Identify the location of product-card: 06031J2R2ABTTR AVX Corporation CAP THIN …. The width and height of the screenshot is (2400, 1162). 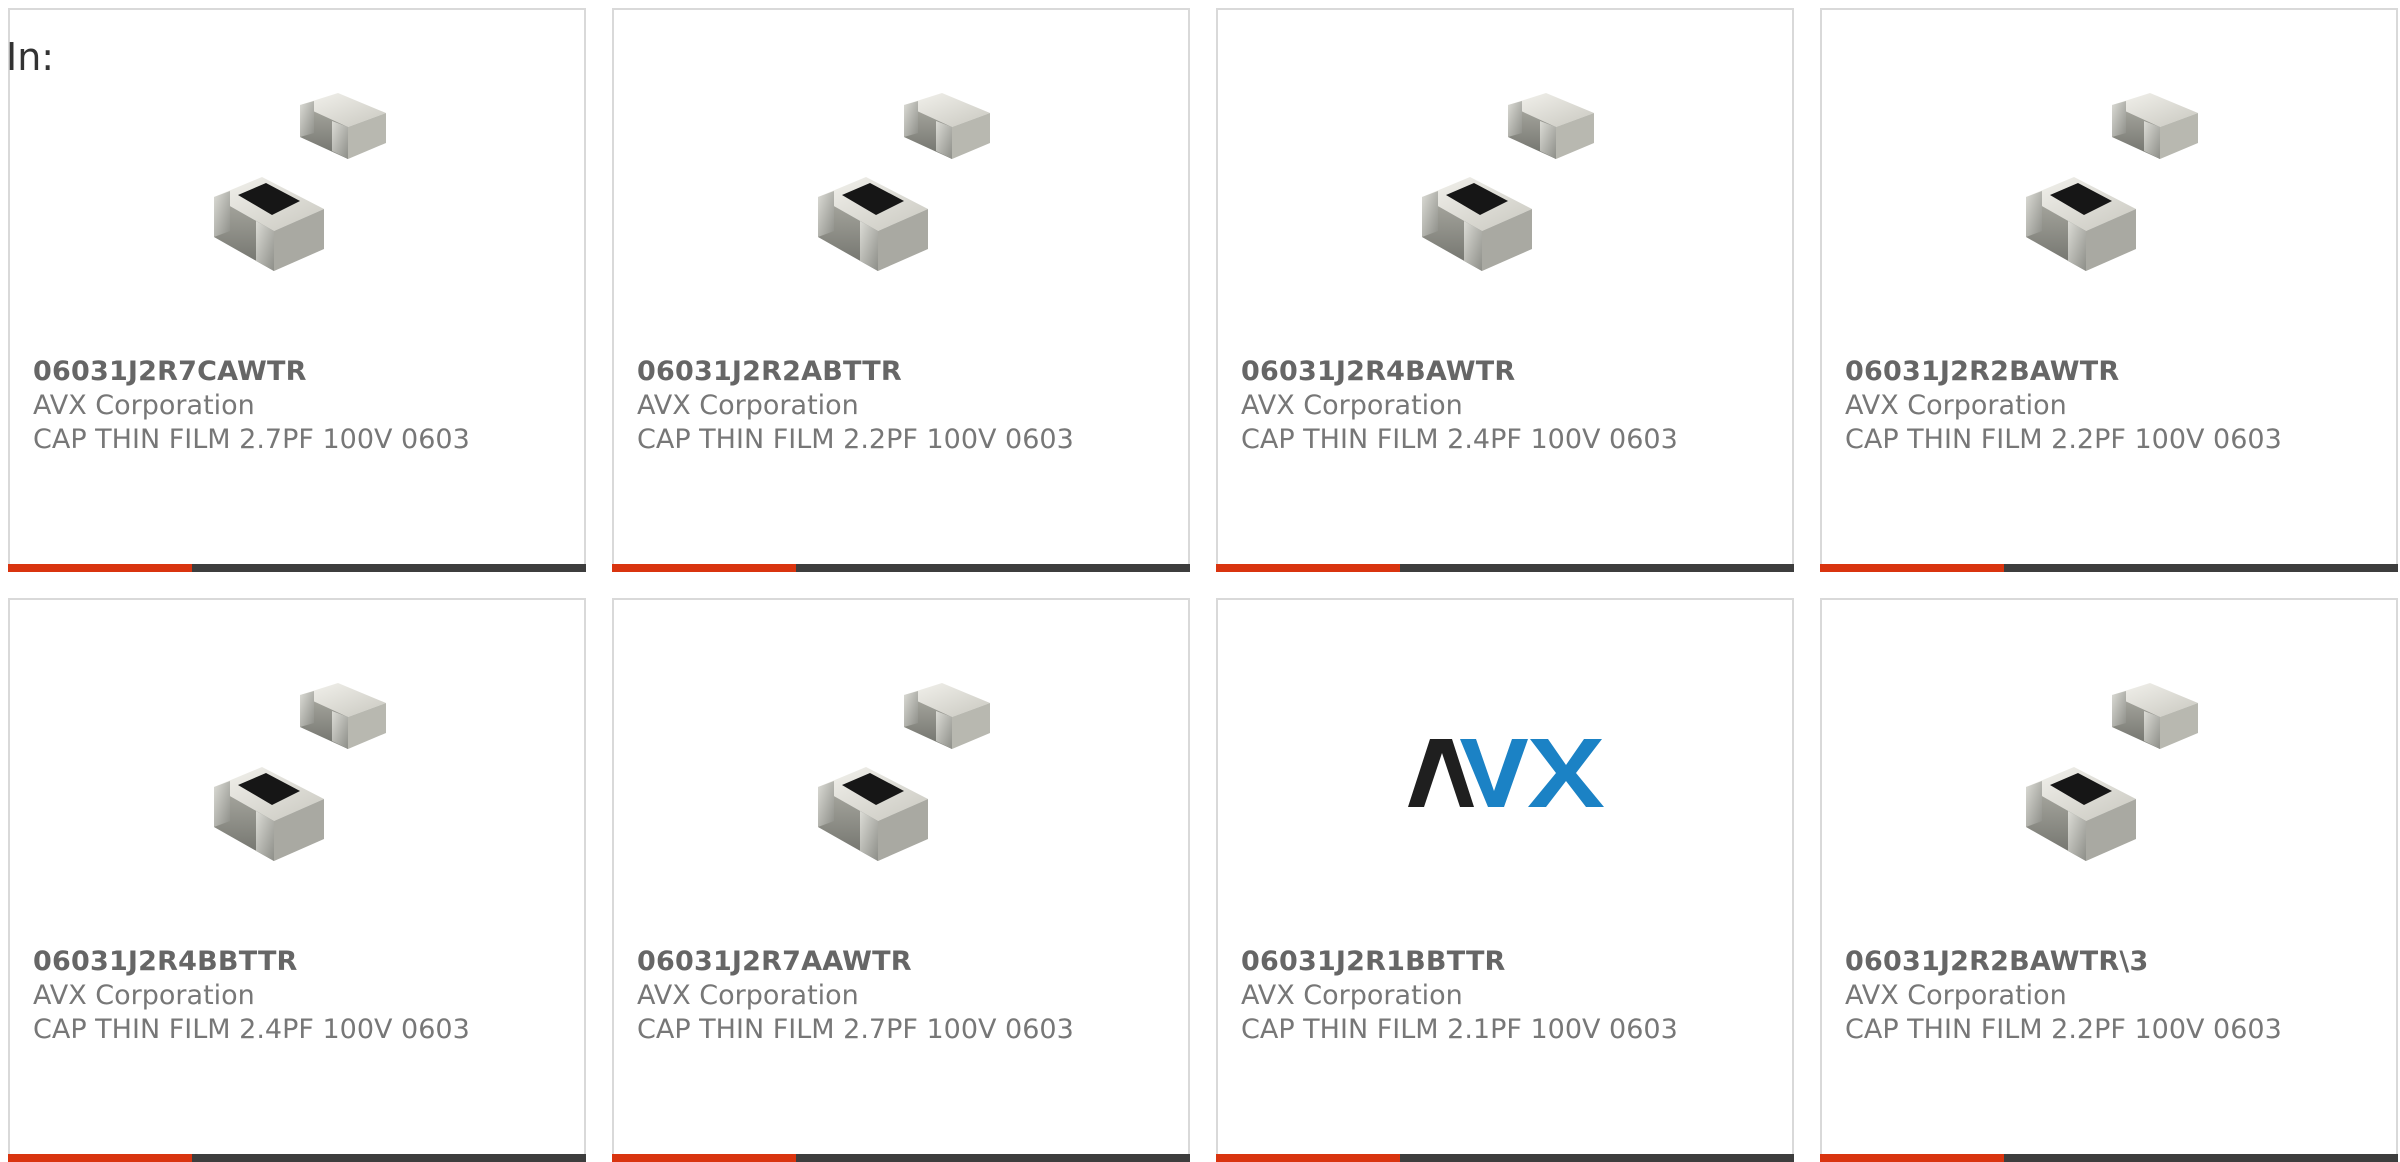
(901, 290).